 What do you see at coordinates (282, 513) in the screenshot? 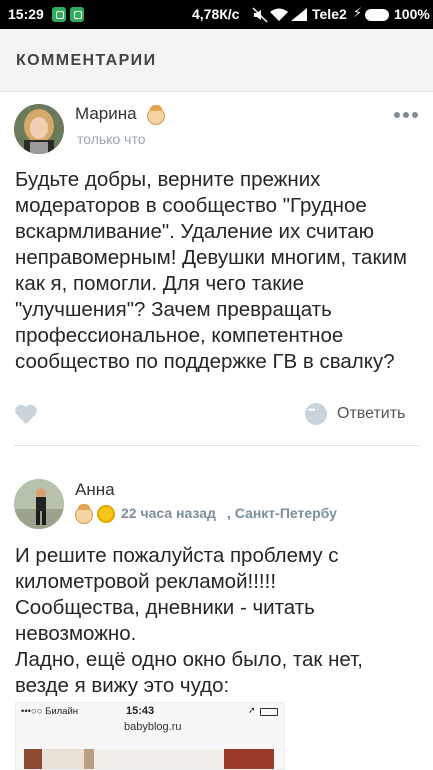
I see `comment-location: , Санкт-Петербу` at bounding box center [282, 513].